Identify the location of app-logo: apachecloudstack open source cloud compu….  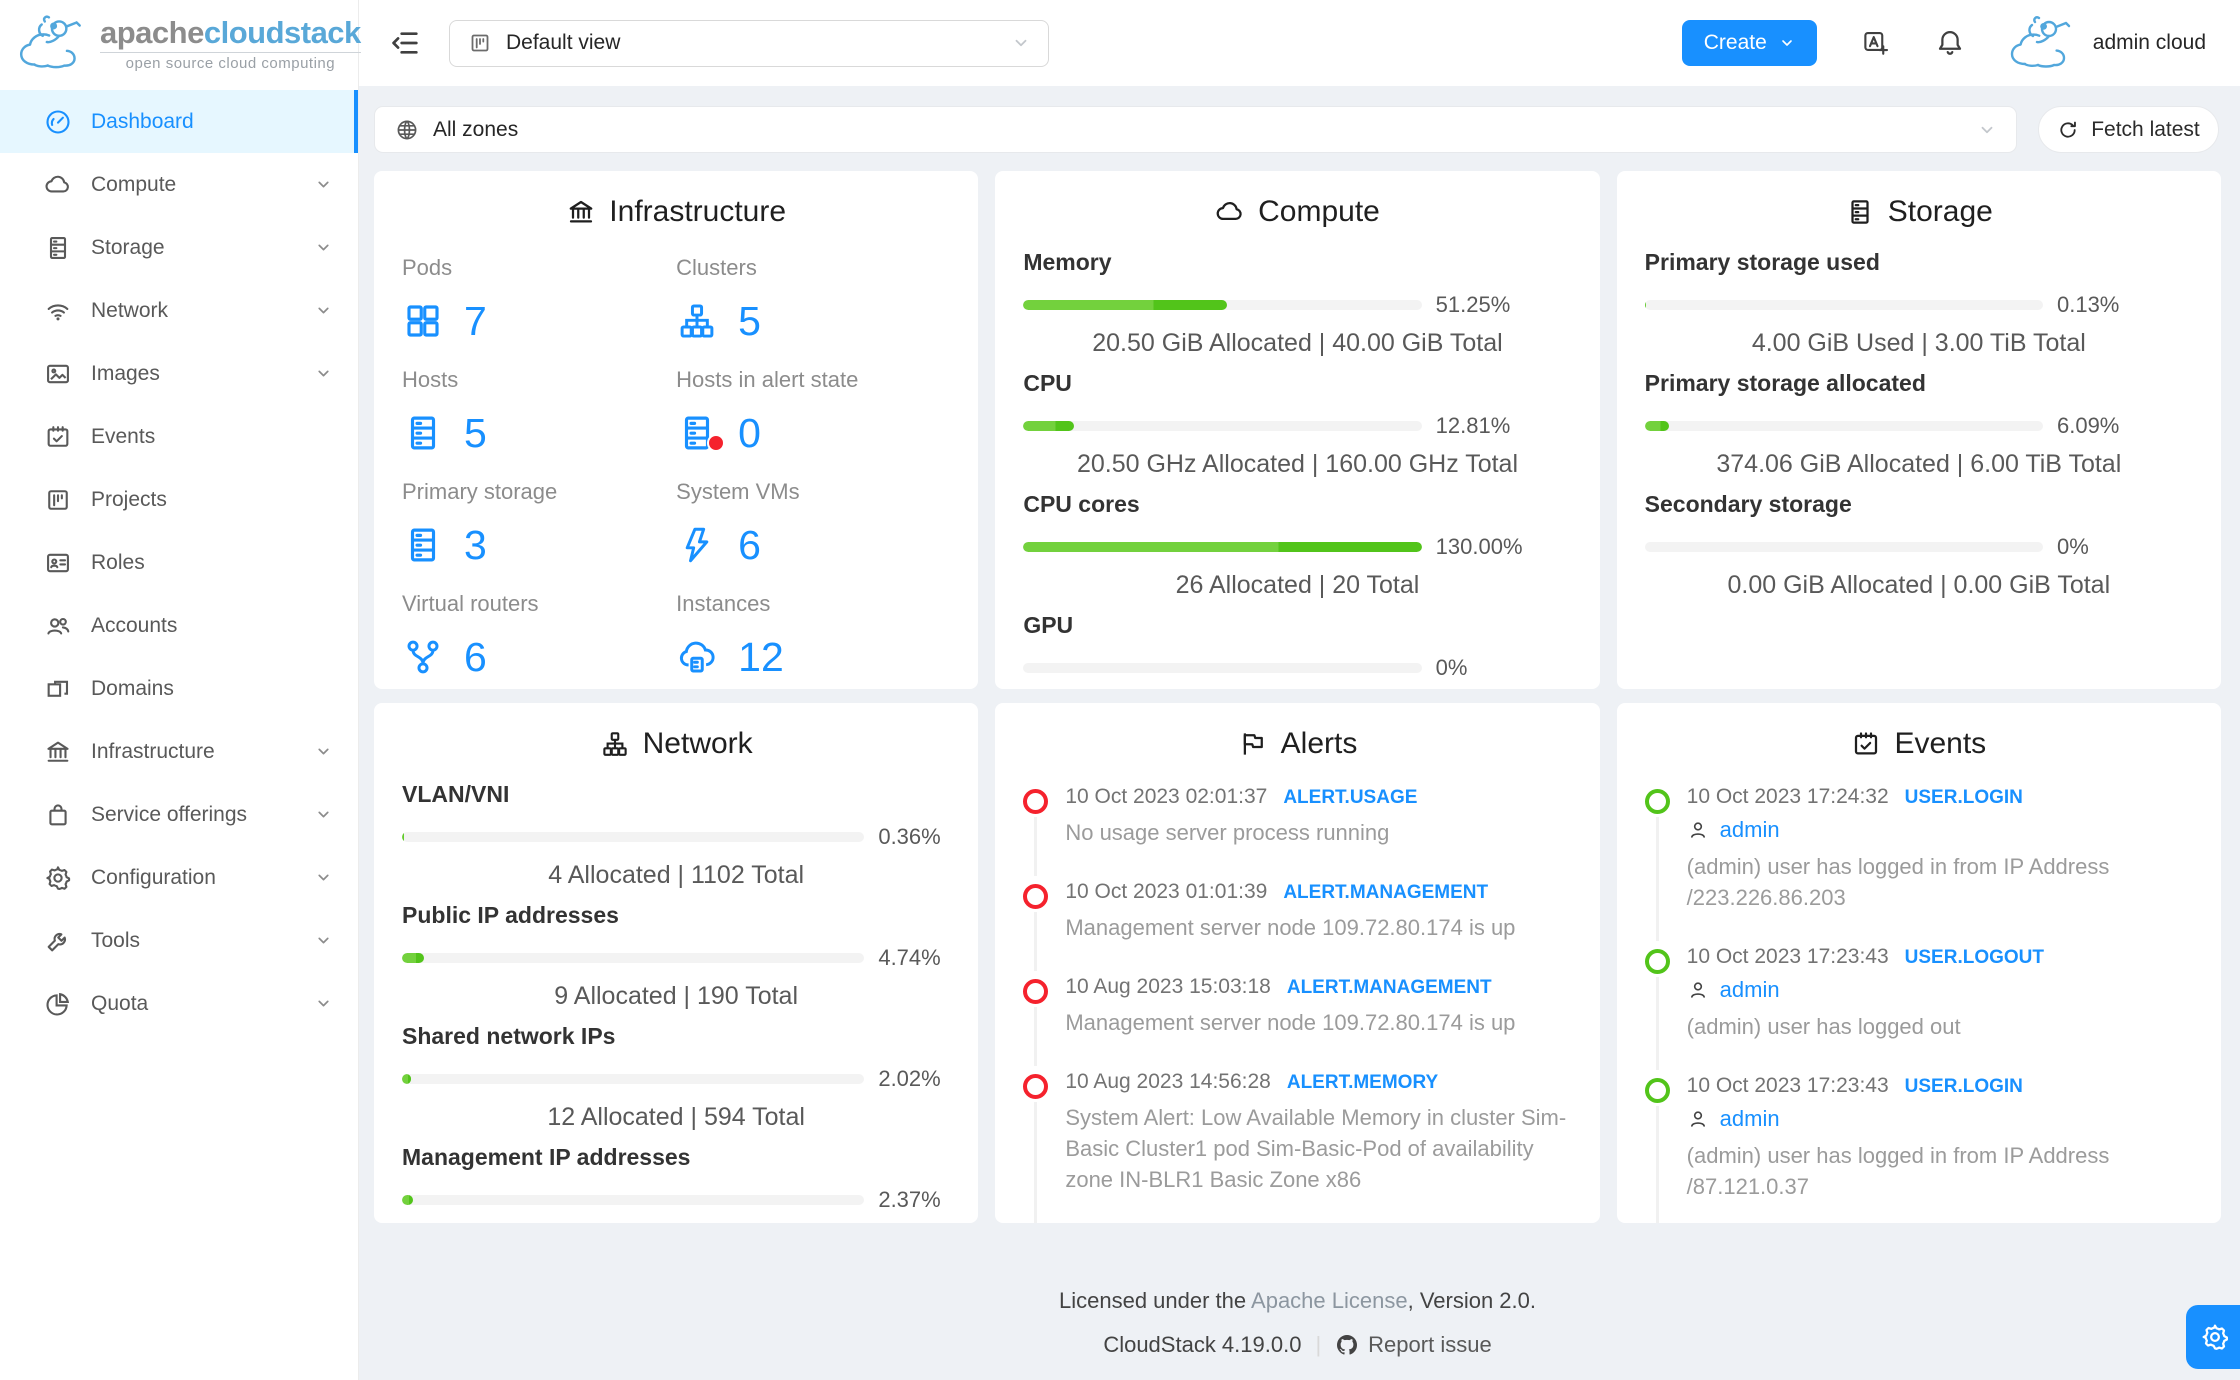
(180, 43).